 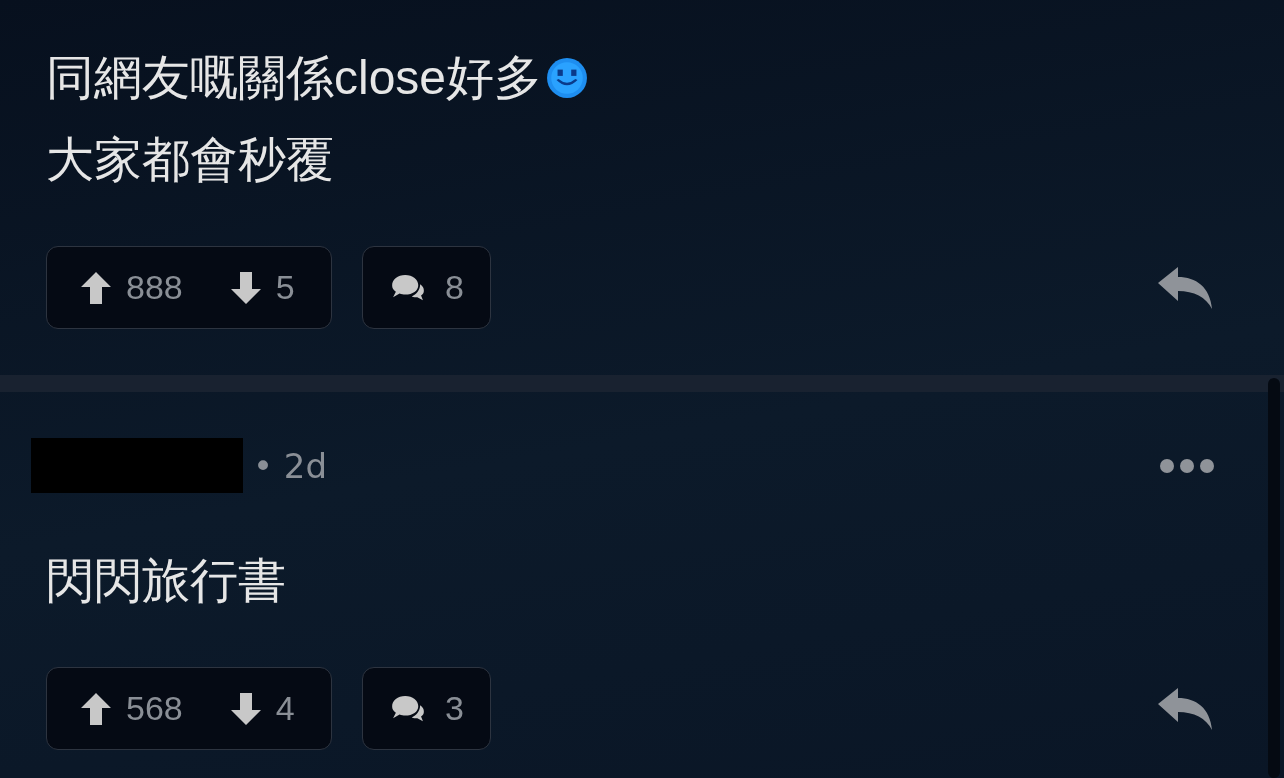 What do you see at coordinates (154, 708) in the screenshot?
I see `upvote-count: 568` at bounding box center [154, 708].